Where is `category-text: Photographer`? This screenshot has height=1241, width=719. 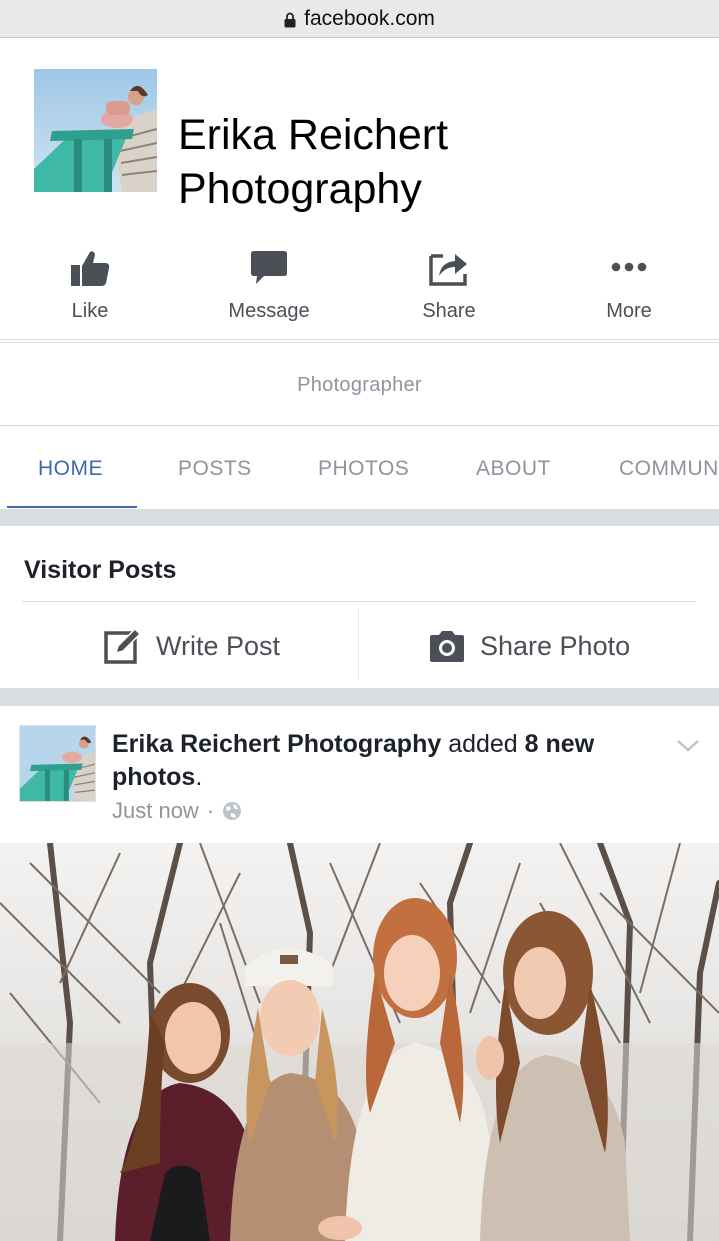
category-text: Photographer is located at coordinates (359, 385).